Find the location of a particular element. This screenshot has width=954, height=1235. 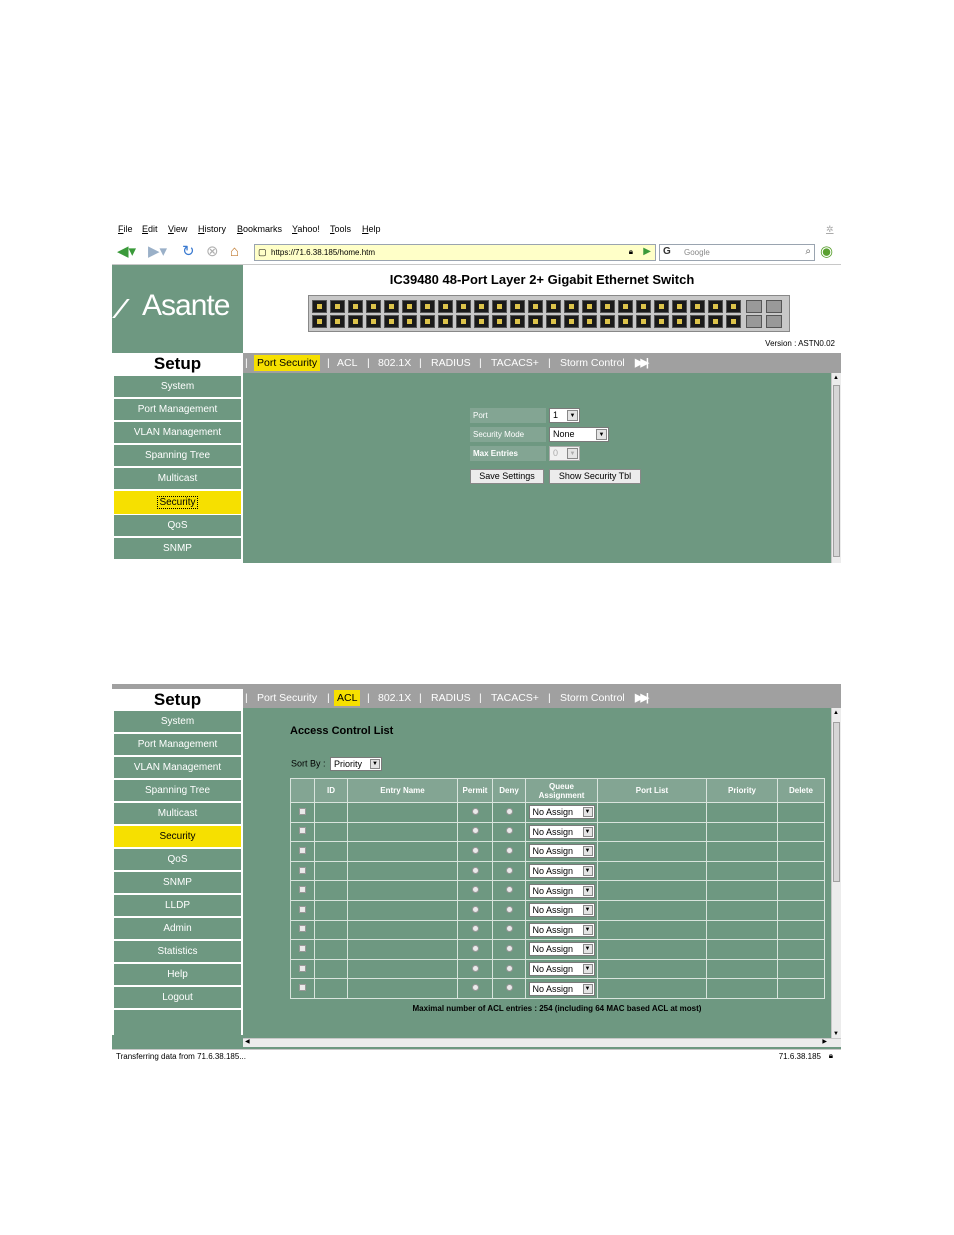

max-entries-select: 0 ▼ is located at coordinates (564, 453).